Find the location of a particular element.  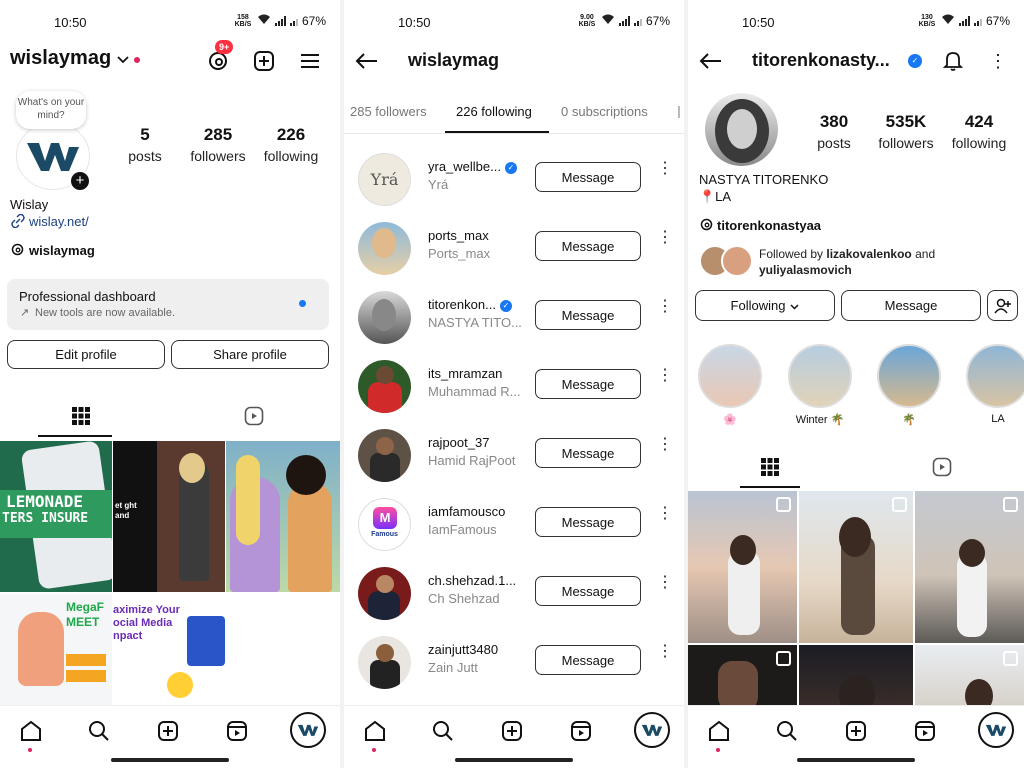

threads-handle: wislaymag is located at coordinates (62, 250).